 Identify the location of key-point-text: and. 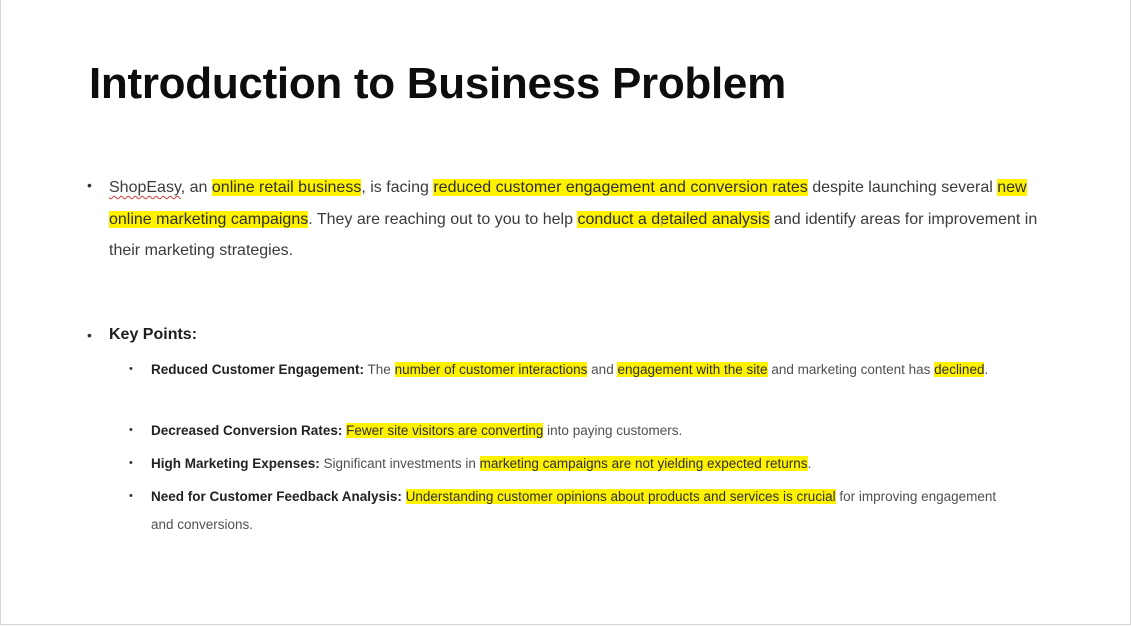
(602, 369).